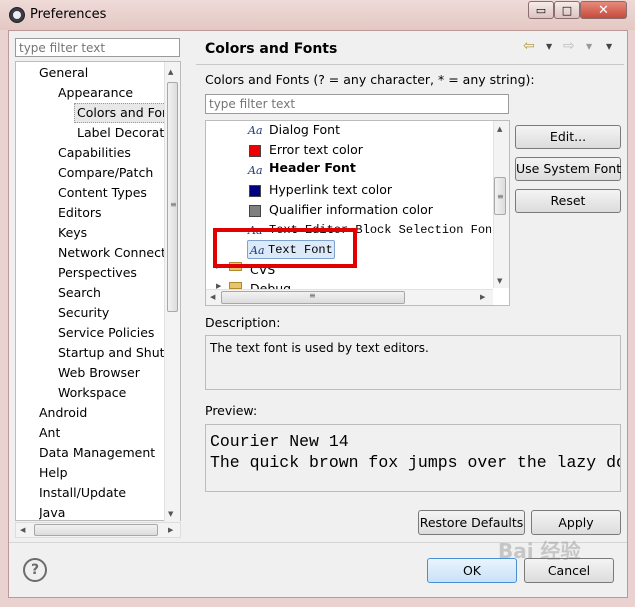 Image resolution: width=635 pixels, height=607 pixels. Describe the element at coordinates (83, 313) in the screenshot. I see `nav-item-security: Security` at that location.